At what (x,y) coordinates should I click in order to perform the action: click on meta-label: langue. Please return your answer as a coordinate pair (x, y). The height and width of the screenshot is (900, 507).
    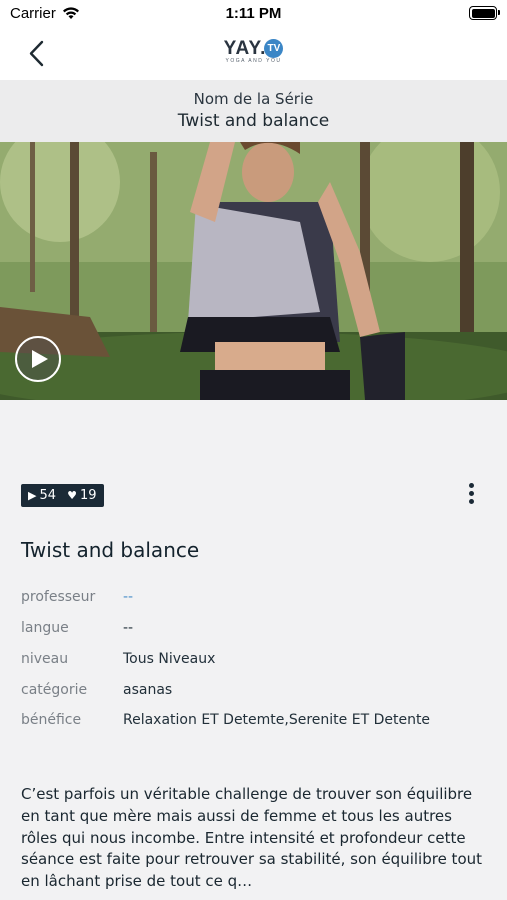
    Looking at the image, I should click on (45, 628).